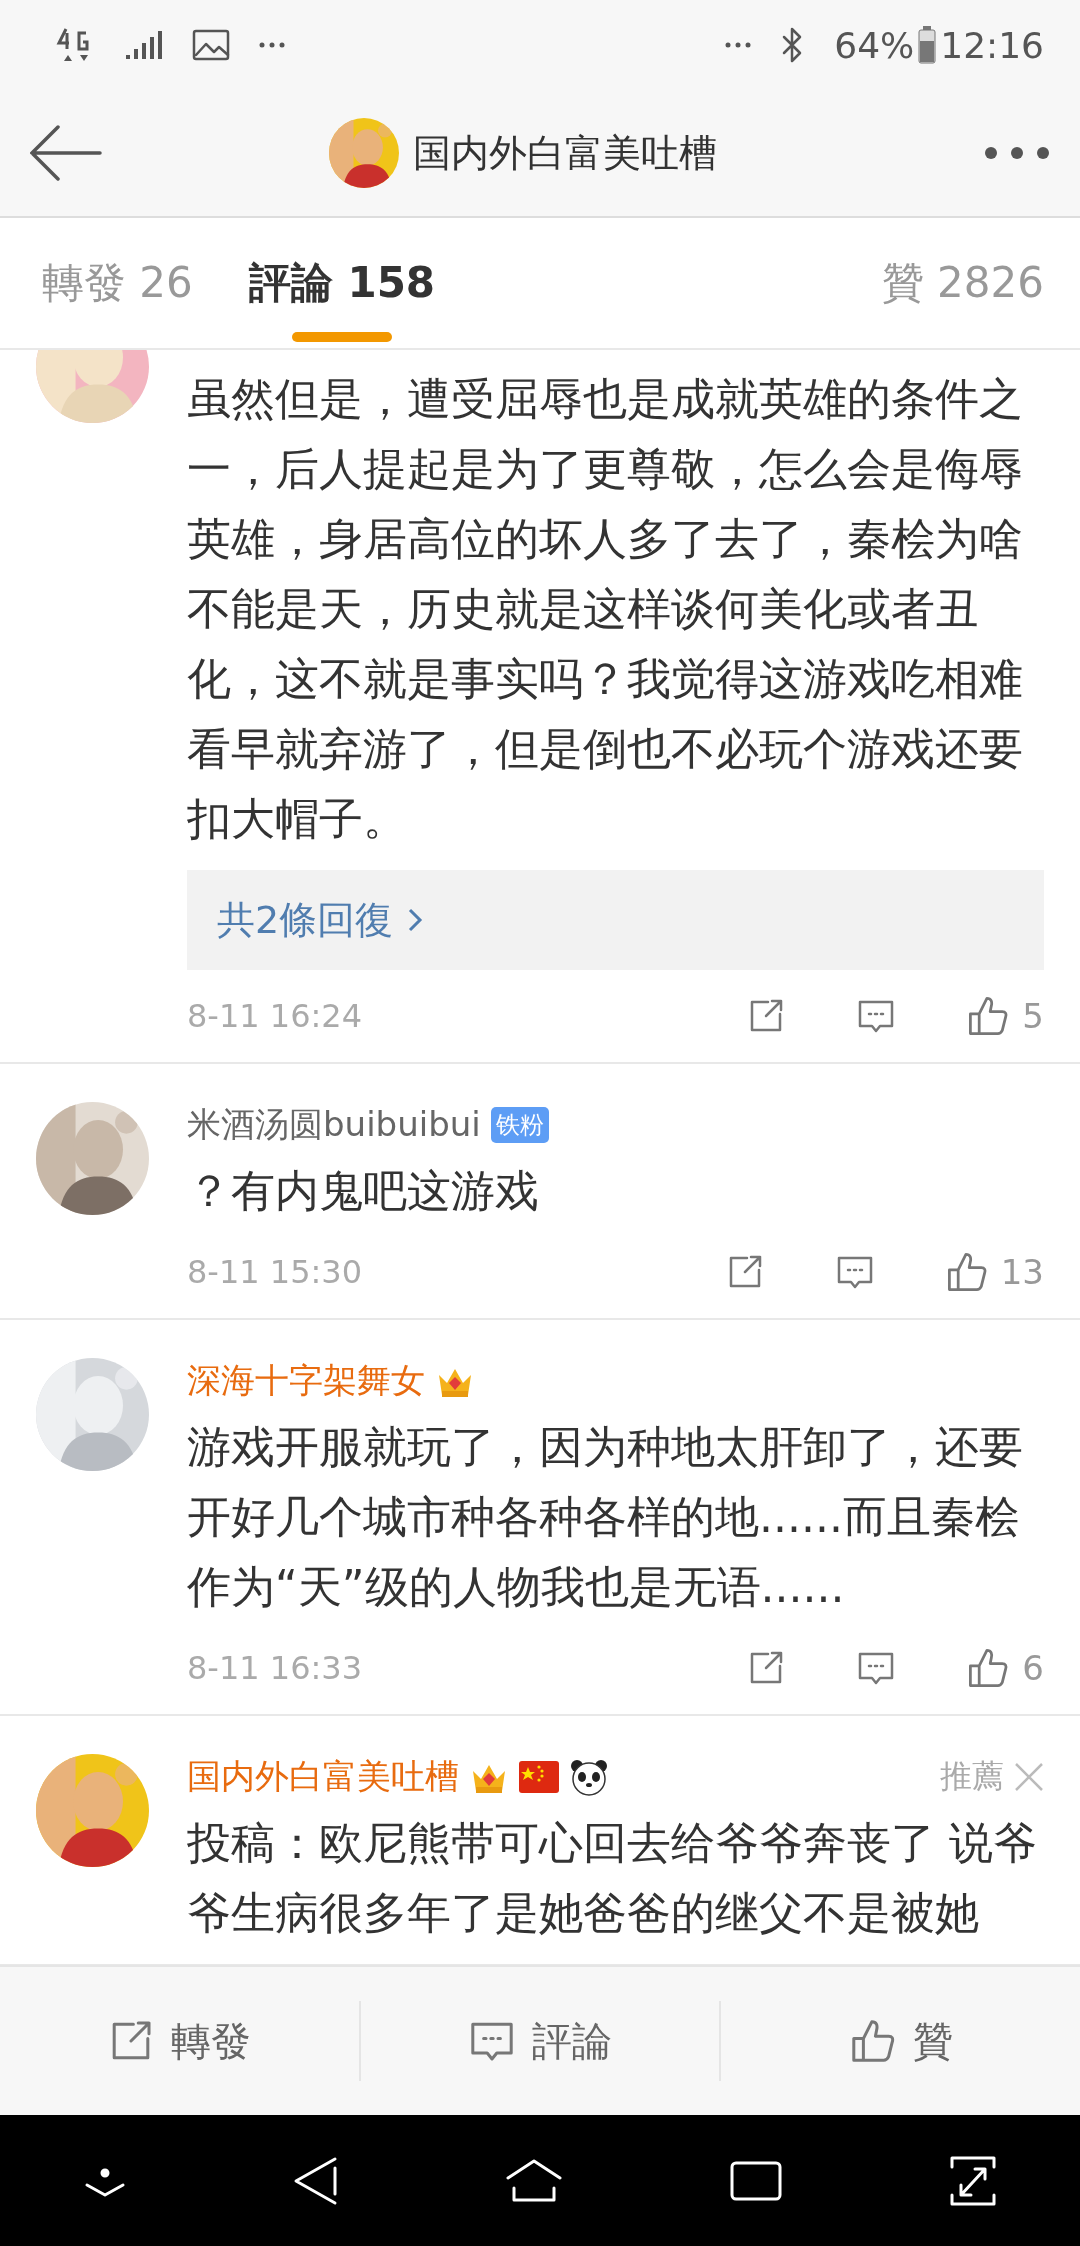 This screenshot has width=1080, height=2246. What do you see at coordinates (323, 1777) in the screenshot?
I see `user-name: 国内外白富美吐槽` at bounding box center [323, 1777].